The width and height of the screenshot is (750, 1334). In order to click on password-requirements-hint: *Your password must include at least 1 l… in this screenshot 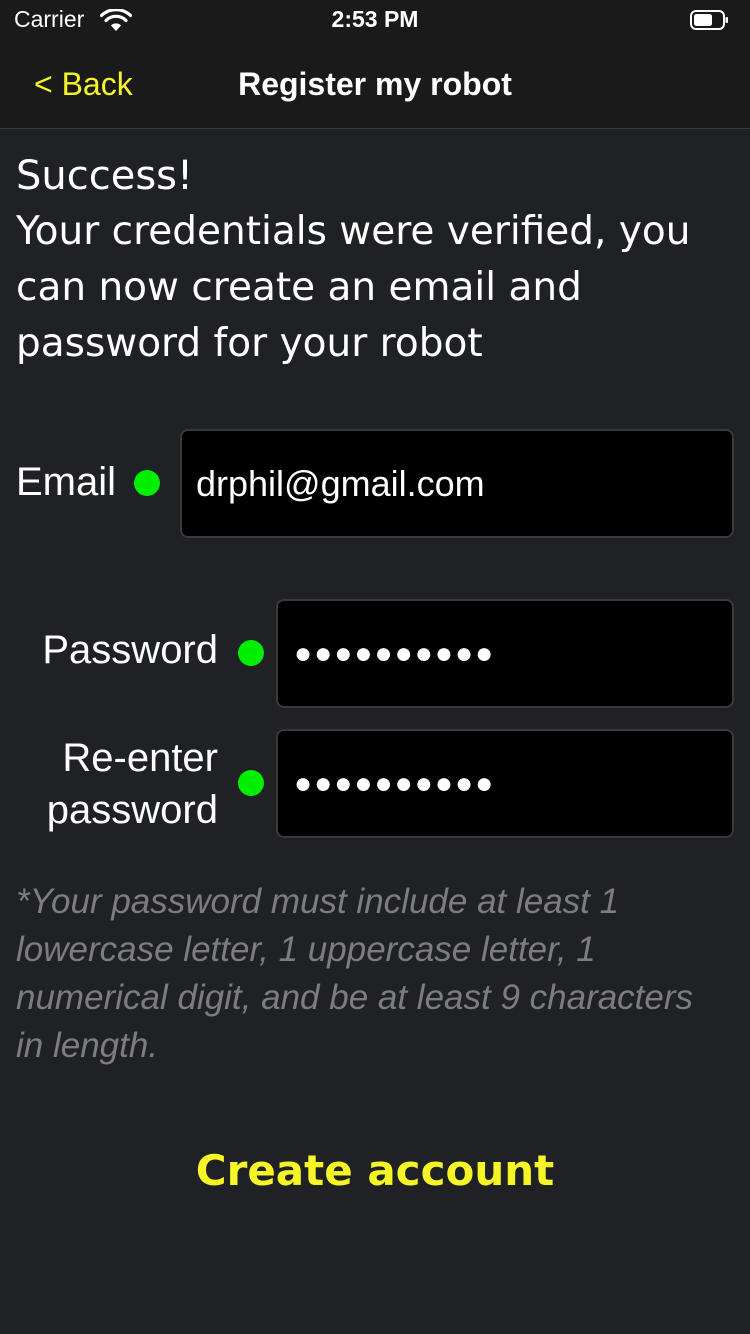, I will do `click(355, 973)`.